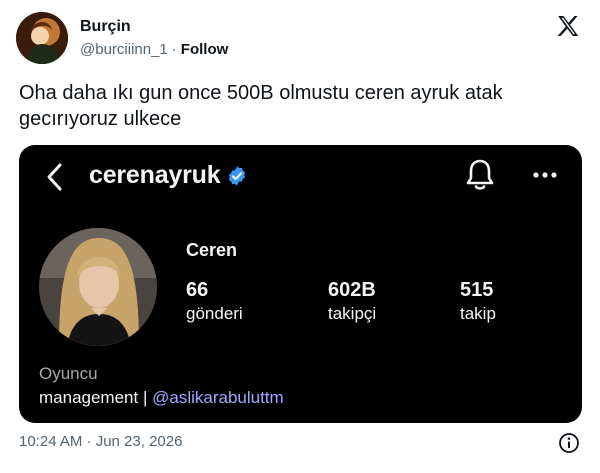 The width and height of the screenshot is (600, 473). Describe the element at coordinates (54, 177) in the screenshot. I see `back-arrow-icon` at that location.